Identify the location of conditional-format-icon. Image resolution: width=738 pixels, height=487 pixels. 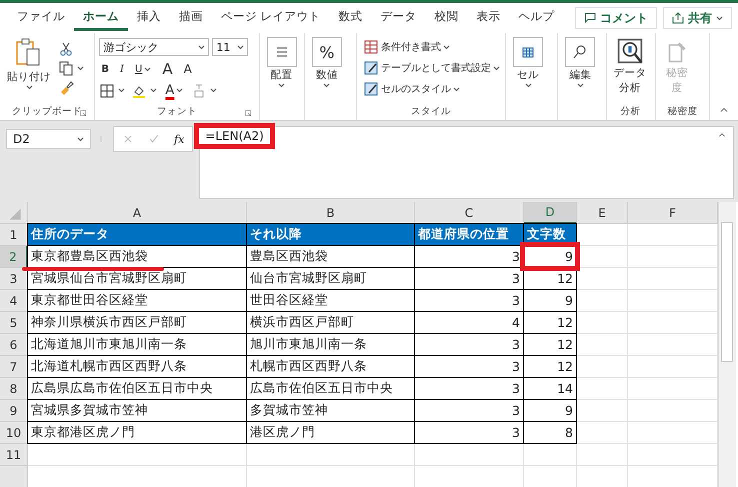
(371, 47).